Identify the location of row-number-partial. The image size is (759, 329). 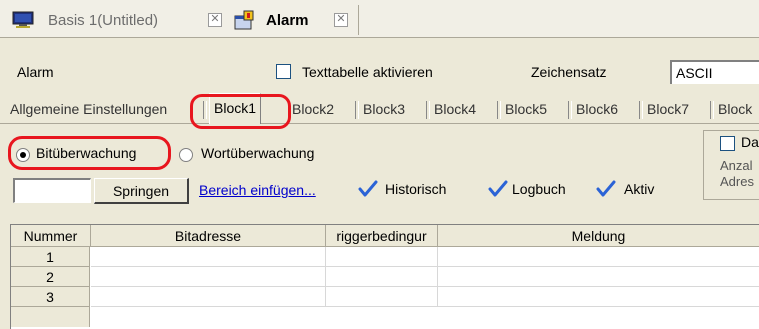
(50, 317).